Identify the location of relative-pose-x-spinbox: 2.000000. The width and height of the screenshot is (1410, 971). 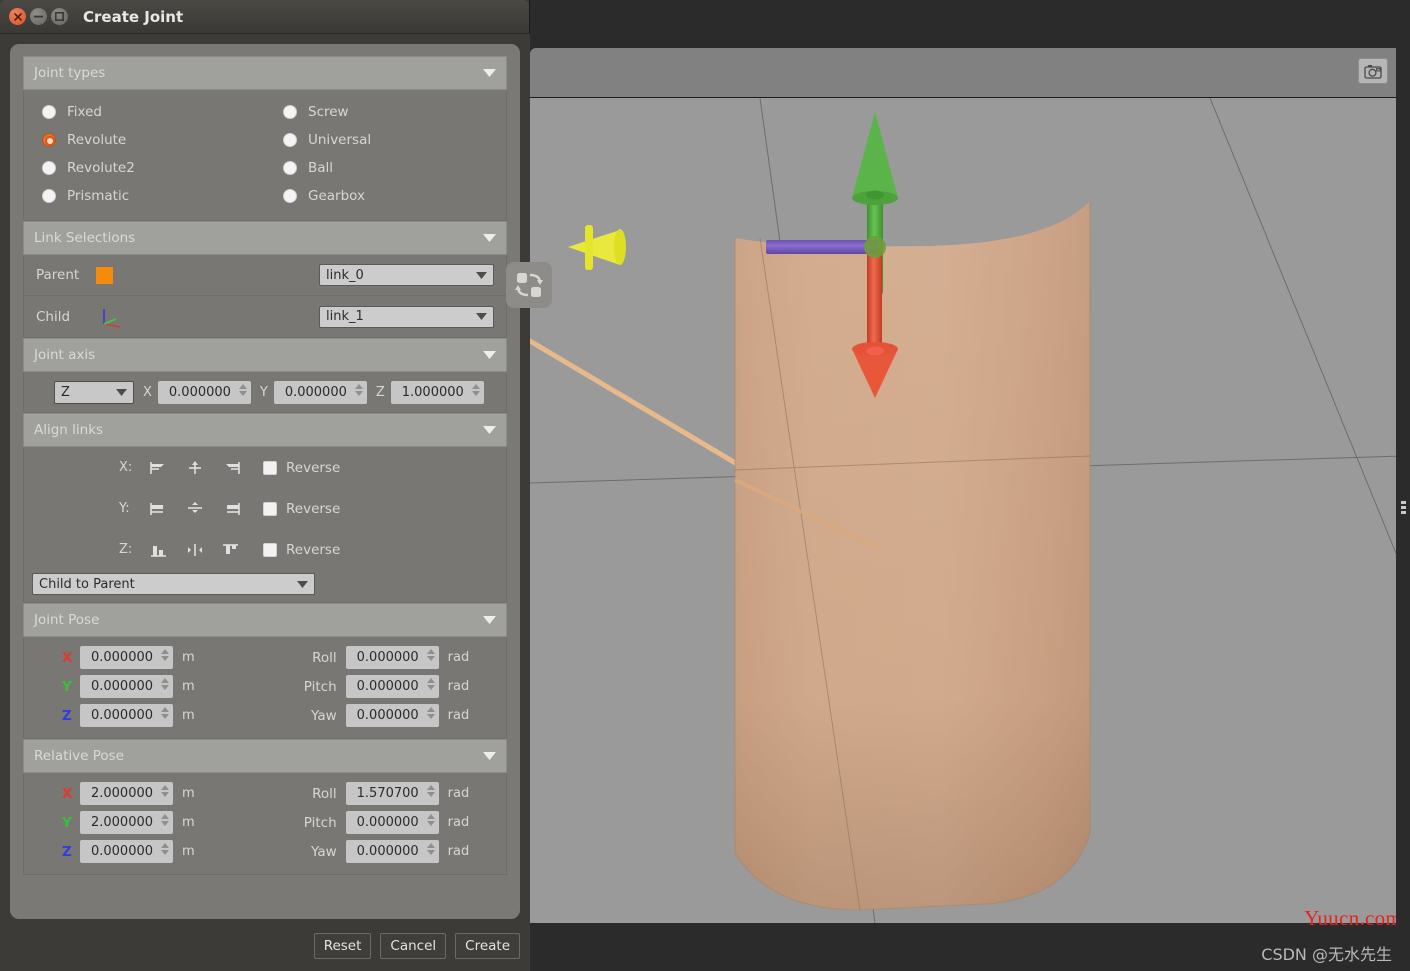
(126, 793).